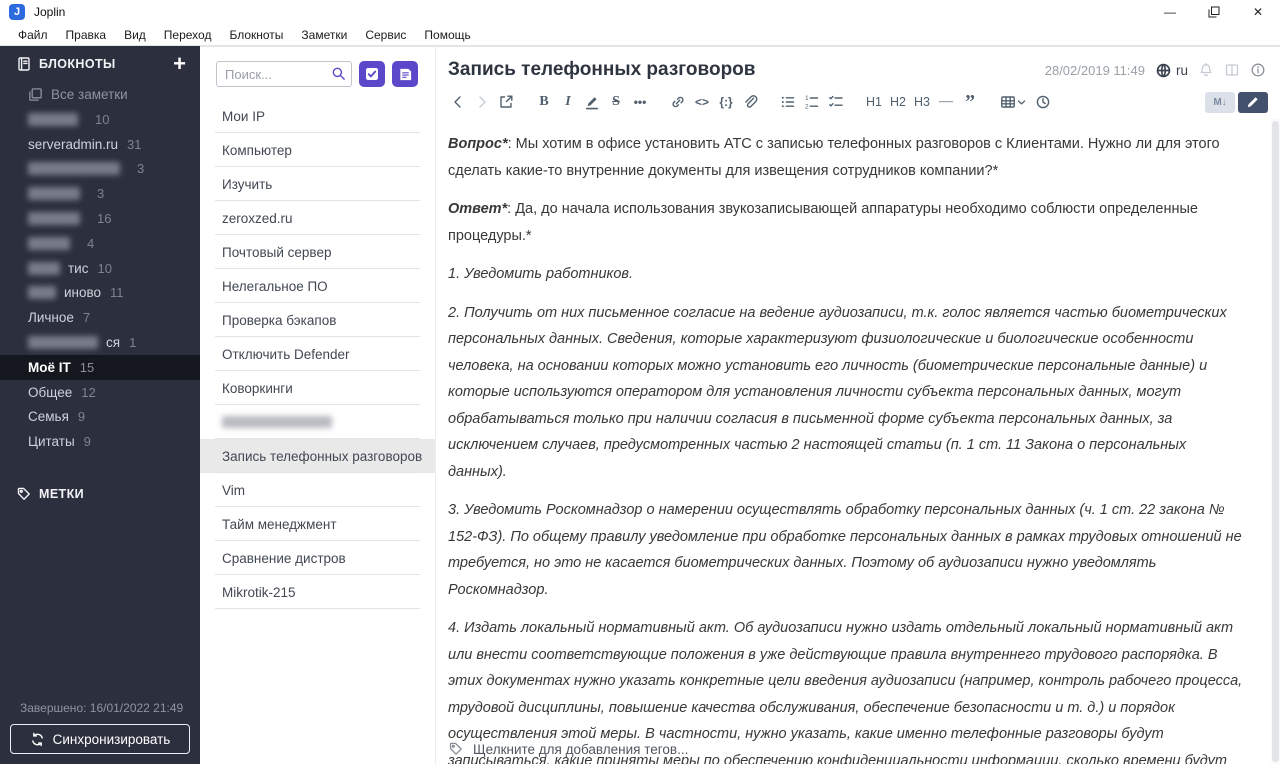  Describe the element at coordinates (726, 102) in the screenshot. I see `code-block-button: {:}` at that location.